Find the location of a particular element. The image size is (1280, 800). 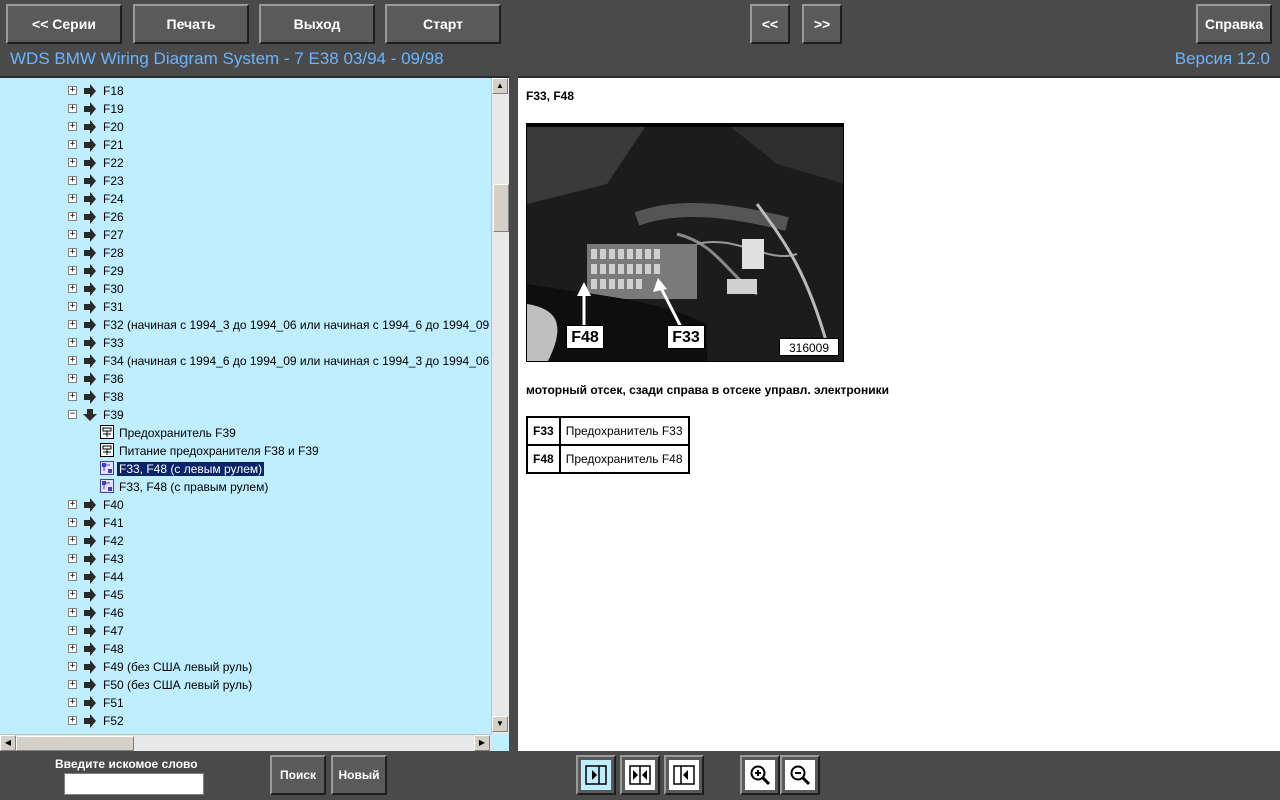

tree-item: + F22 is located at coordinates (245, 163).